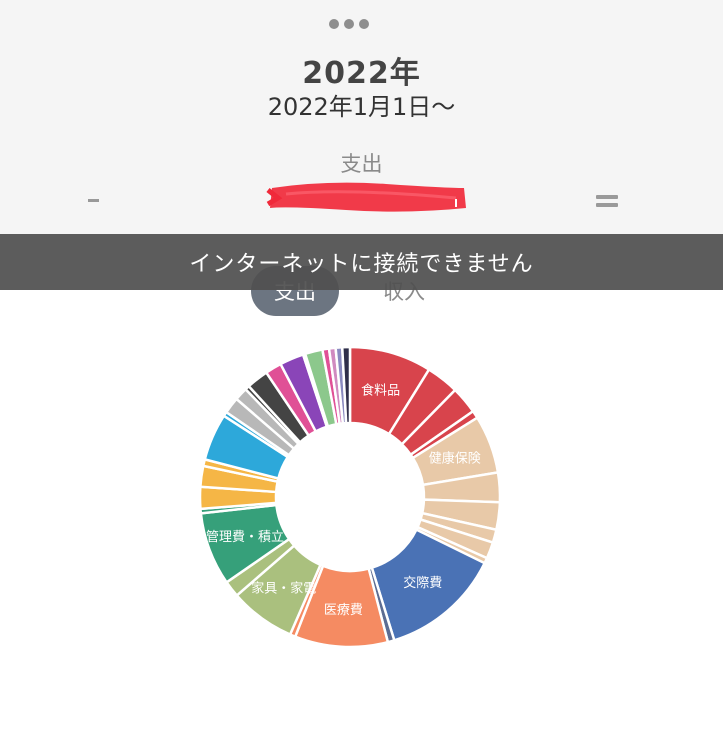 The image size is (723, 754). Describe the element at coordinates (607, 202) in the screenshot. I see `menu-equals-icon` at that location.